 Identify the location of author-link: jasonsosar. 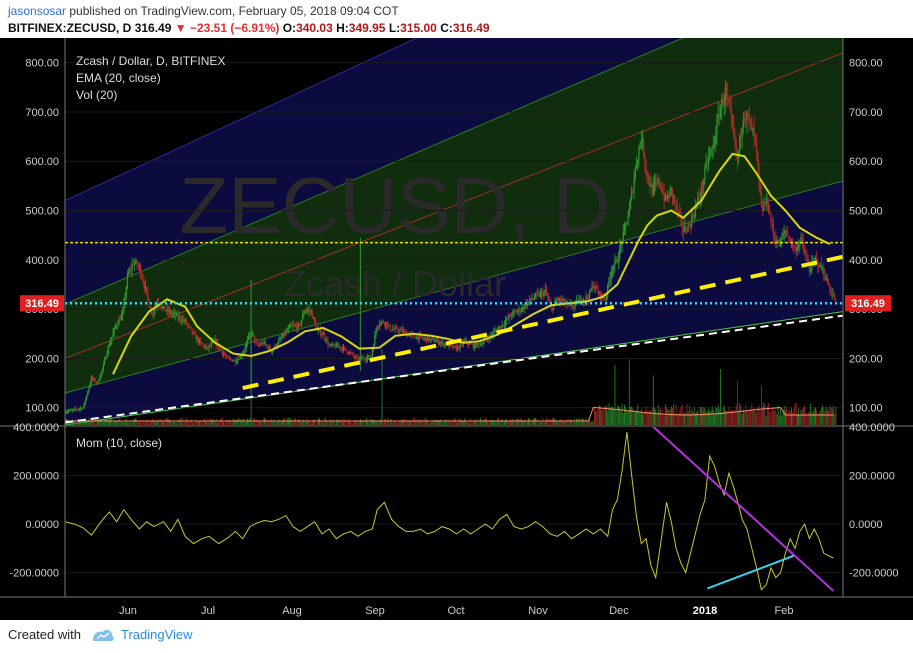
(37, 11).